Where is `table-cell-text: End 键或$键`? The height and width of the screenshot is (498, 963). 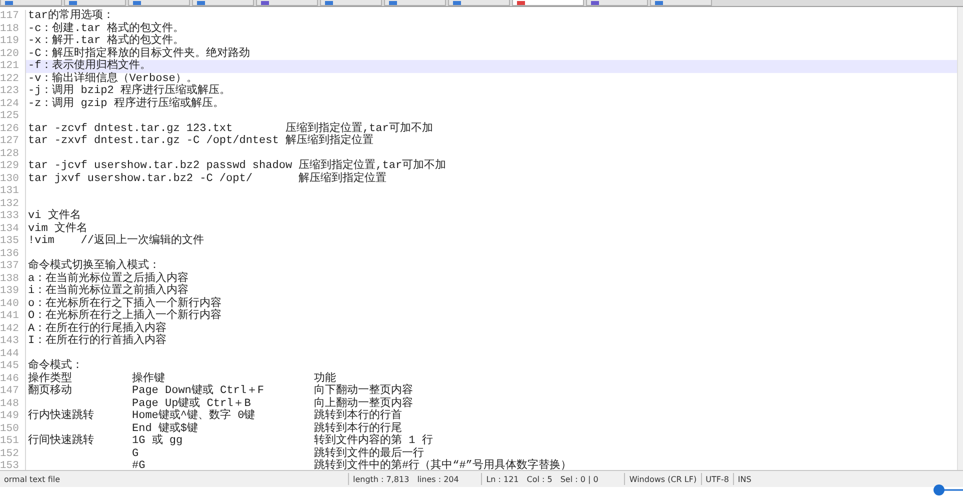 table-cell-text: End 键或$键 is located at coordinates (166, 428).